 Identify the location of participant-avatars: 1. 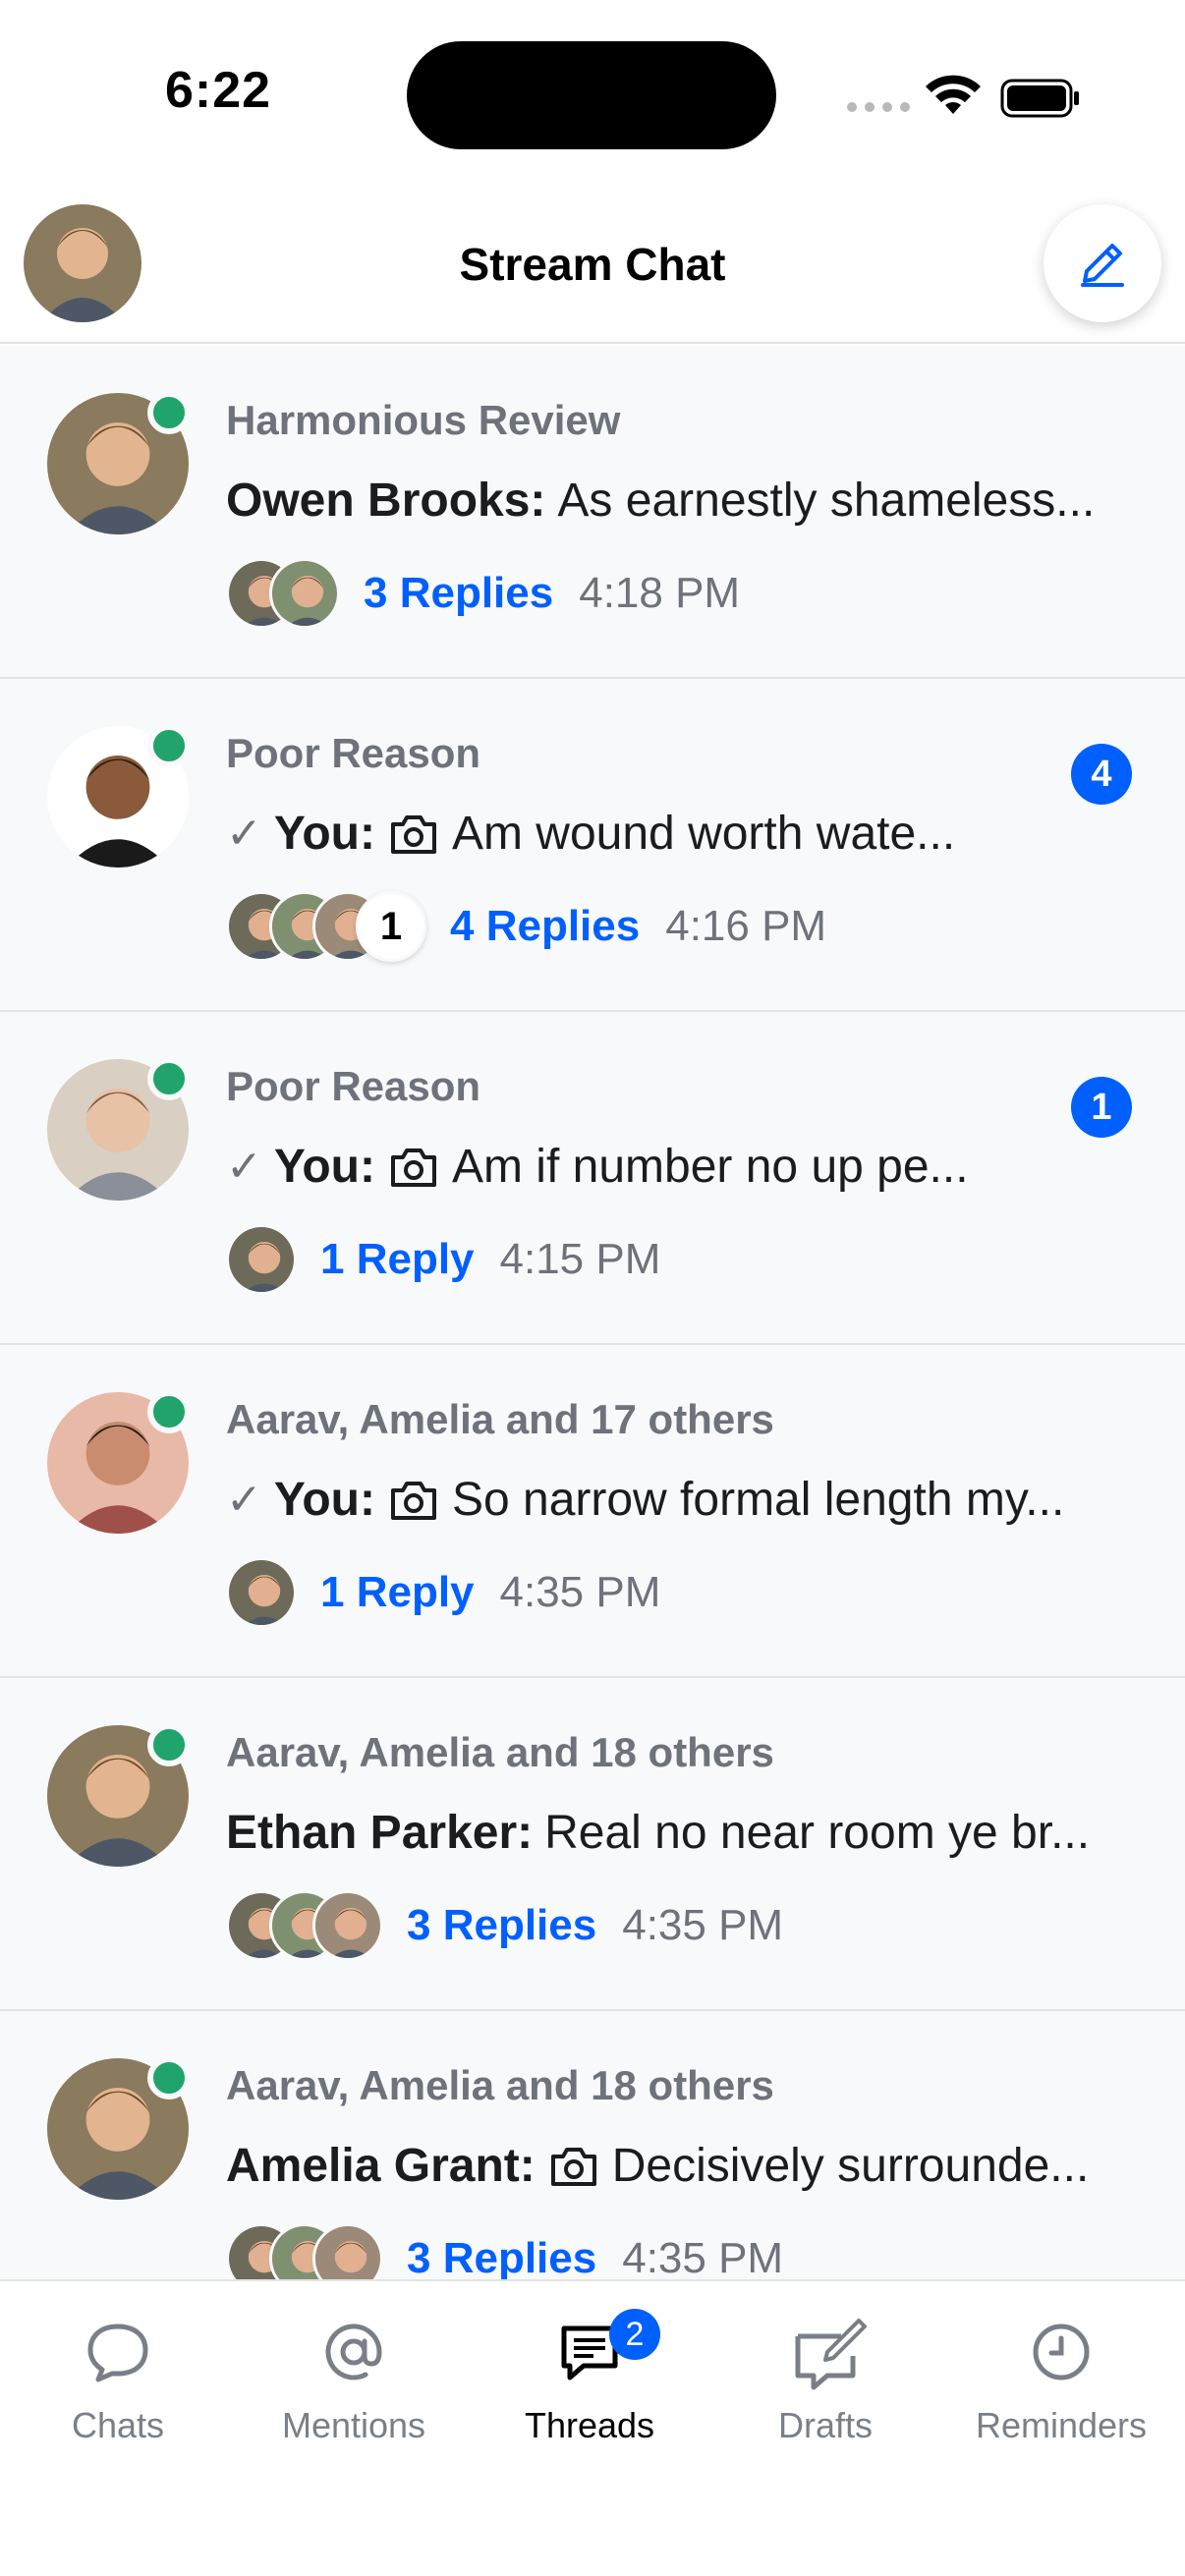
(326, 926).